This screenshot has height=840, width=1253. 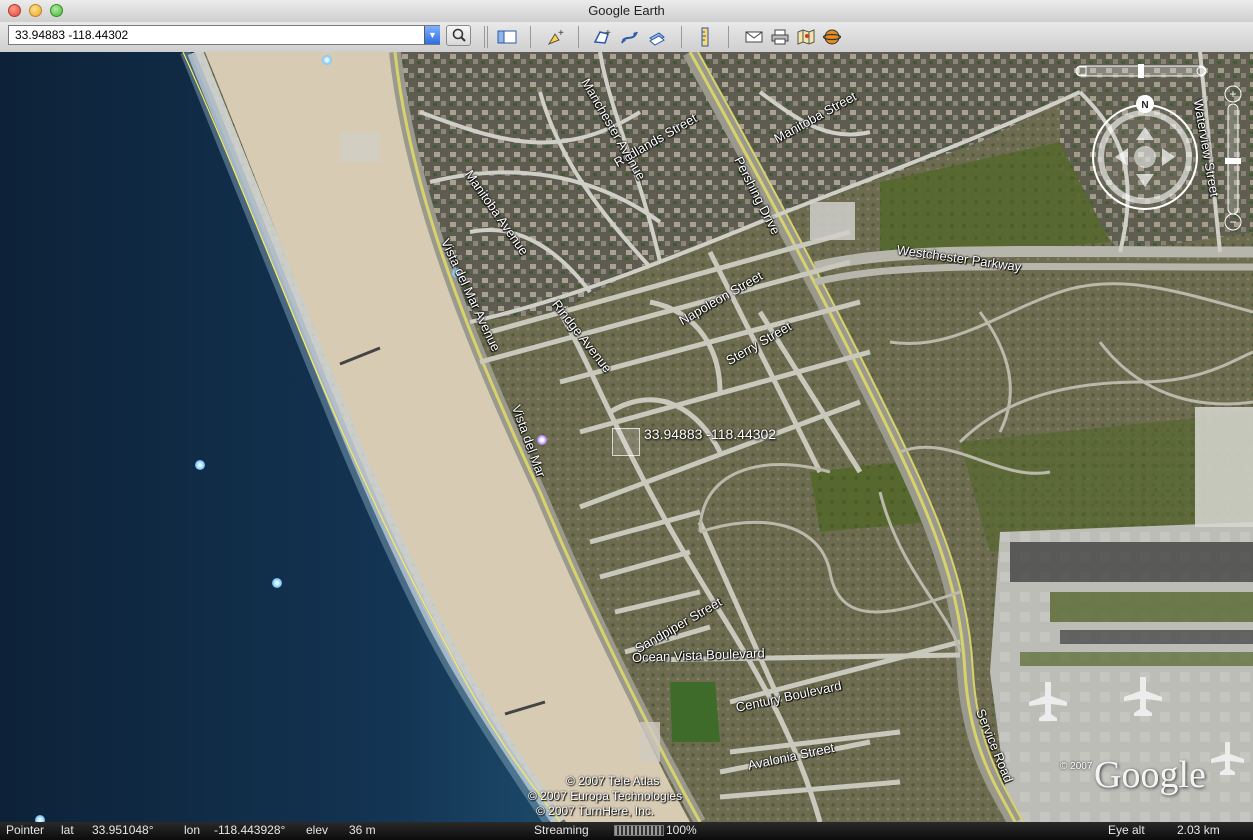 What do you see at coordinates (602, 37) in the screenshot?
I see `add-polygon-icon: +` at bounding box center [602, 37].